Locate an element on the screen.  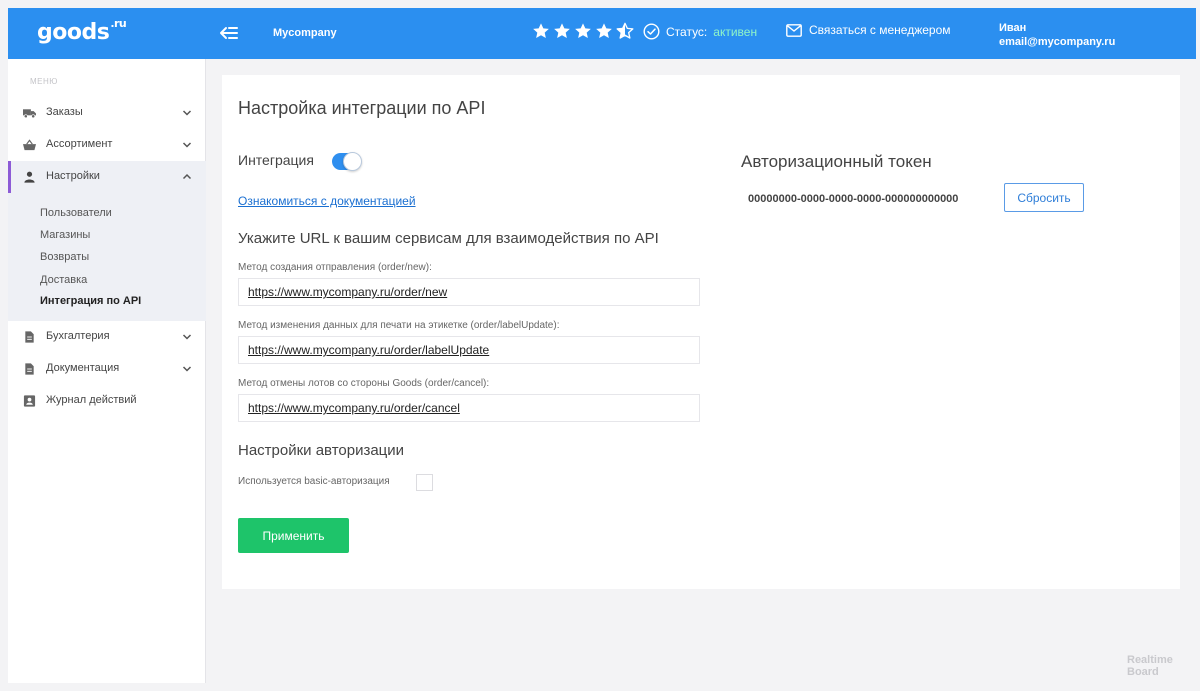
mail-icon is located at coordinates (794, 30).